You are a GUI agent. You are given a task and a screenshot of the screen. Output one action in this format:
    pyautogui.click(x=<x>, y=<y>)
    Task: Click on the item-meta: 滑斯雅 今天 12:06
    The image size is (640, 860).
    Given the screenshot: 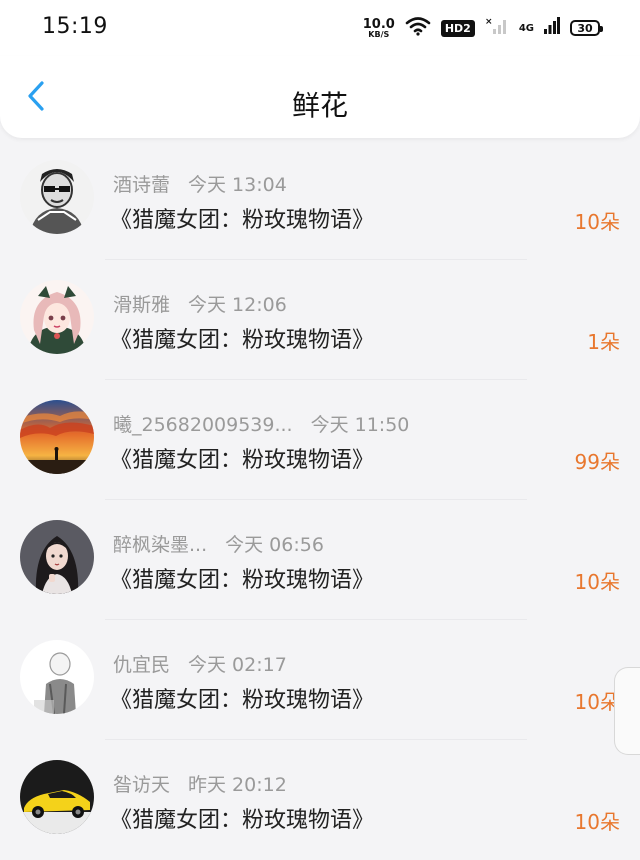 What is the action you would take?
    pyautogui.click(x=200, y=303)
    